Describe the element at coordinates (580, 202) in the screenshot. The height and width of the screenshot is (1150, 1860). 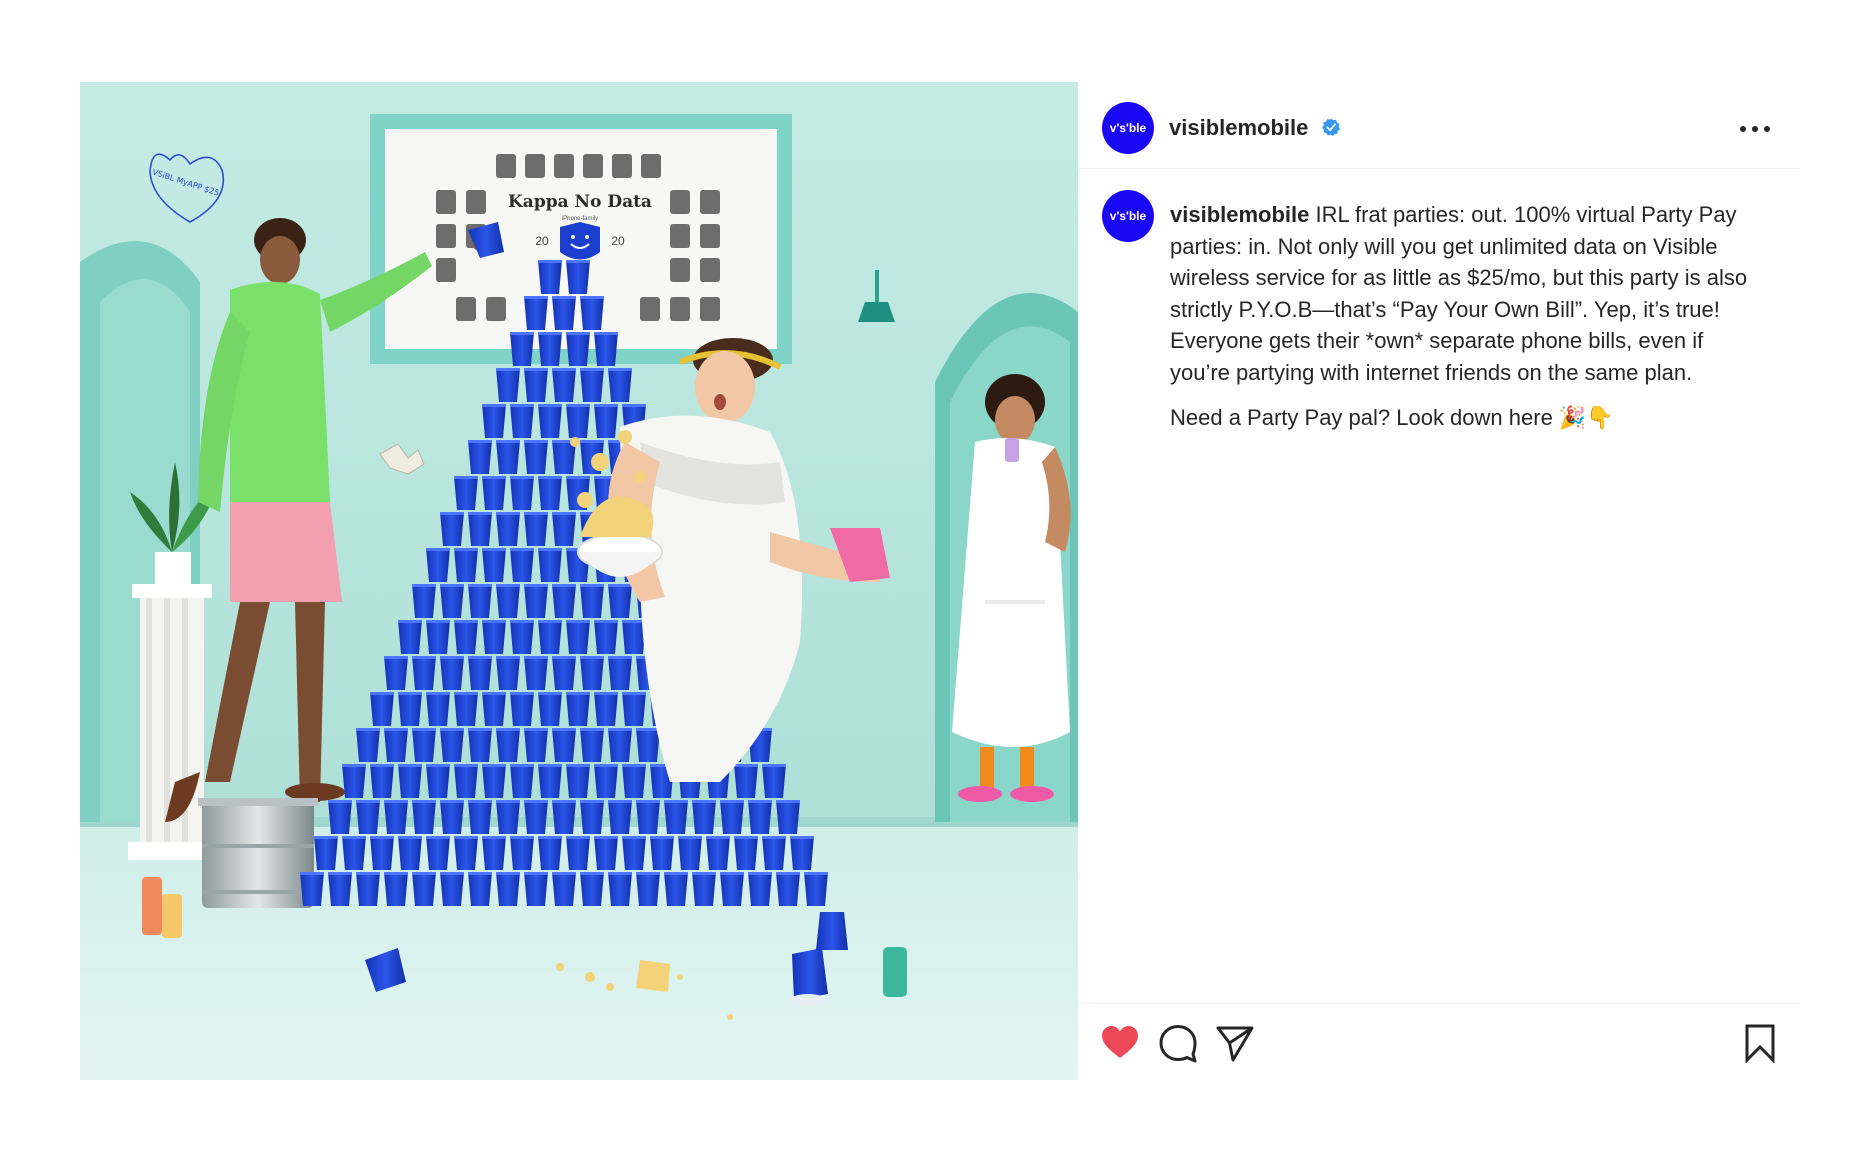
I see `poster-title: Kappa No Data` at that location.